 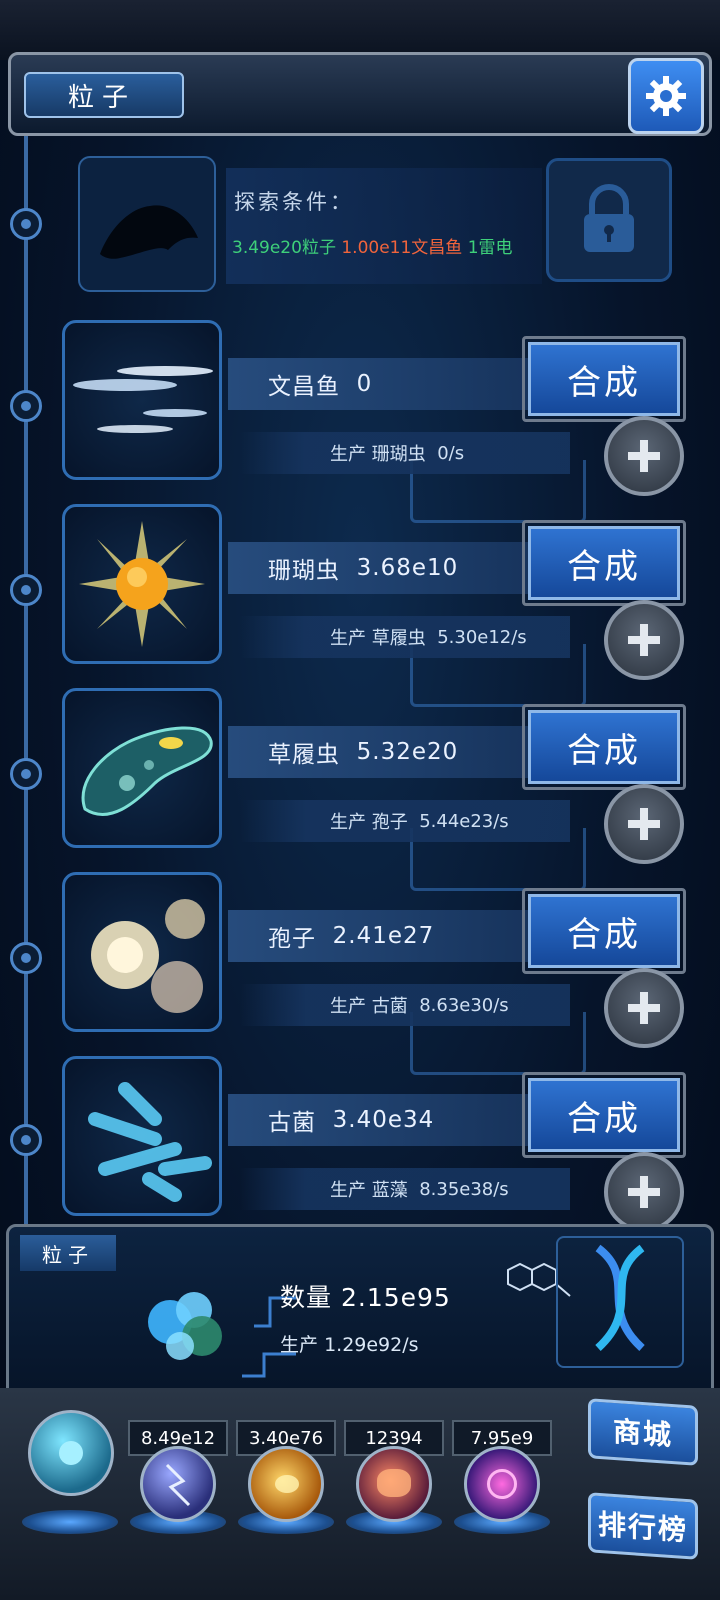 I want to click on particle-production: 生产 1.29e92/s, so click(x=349, y=1343).